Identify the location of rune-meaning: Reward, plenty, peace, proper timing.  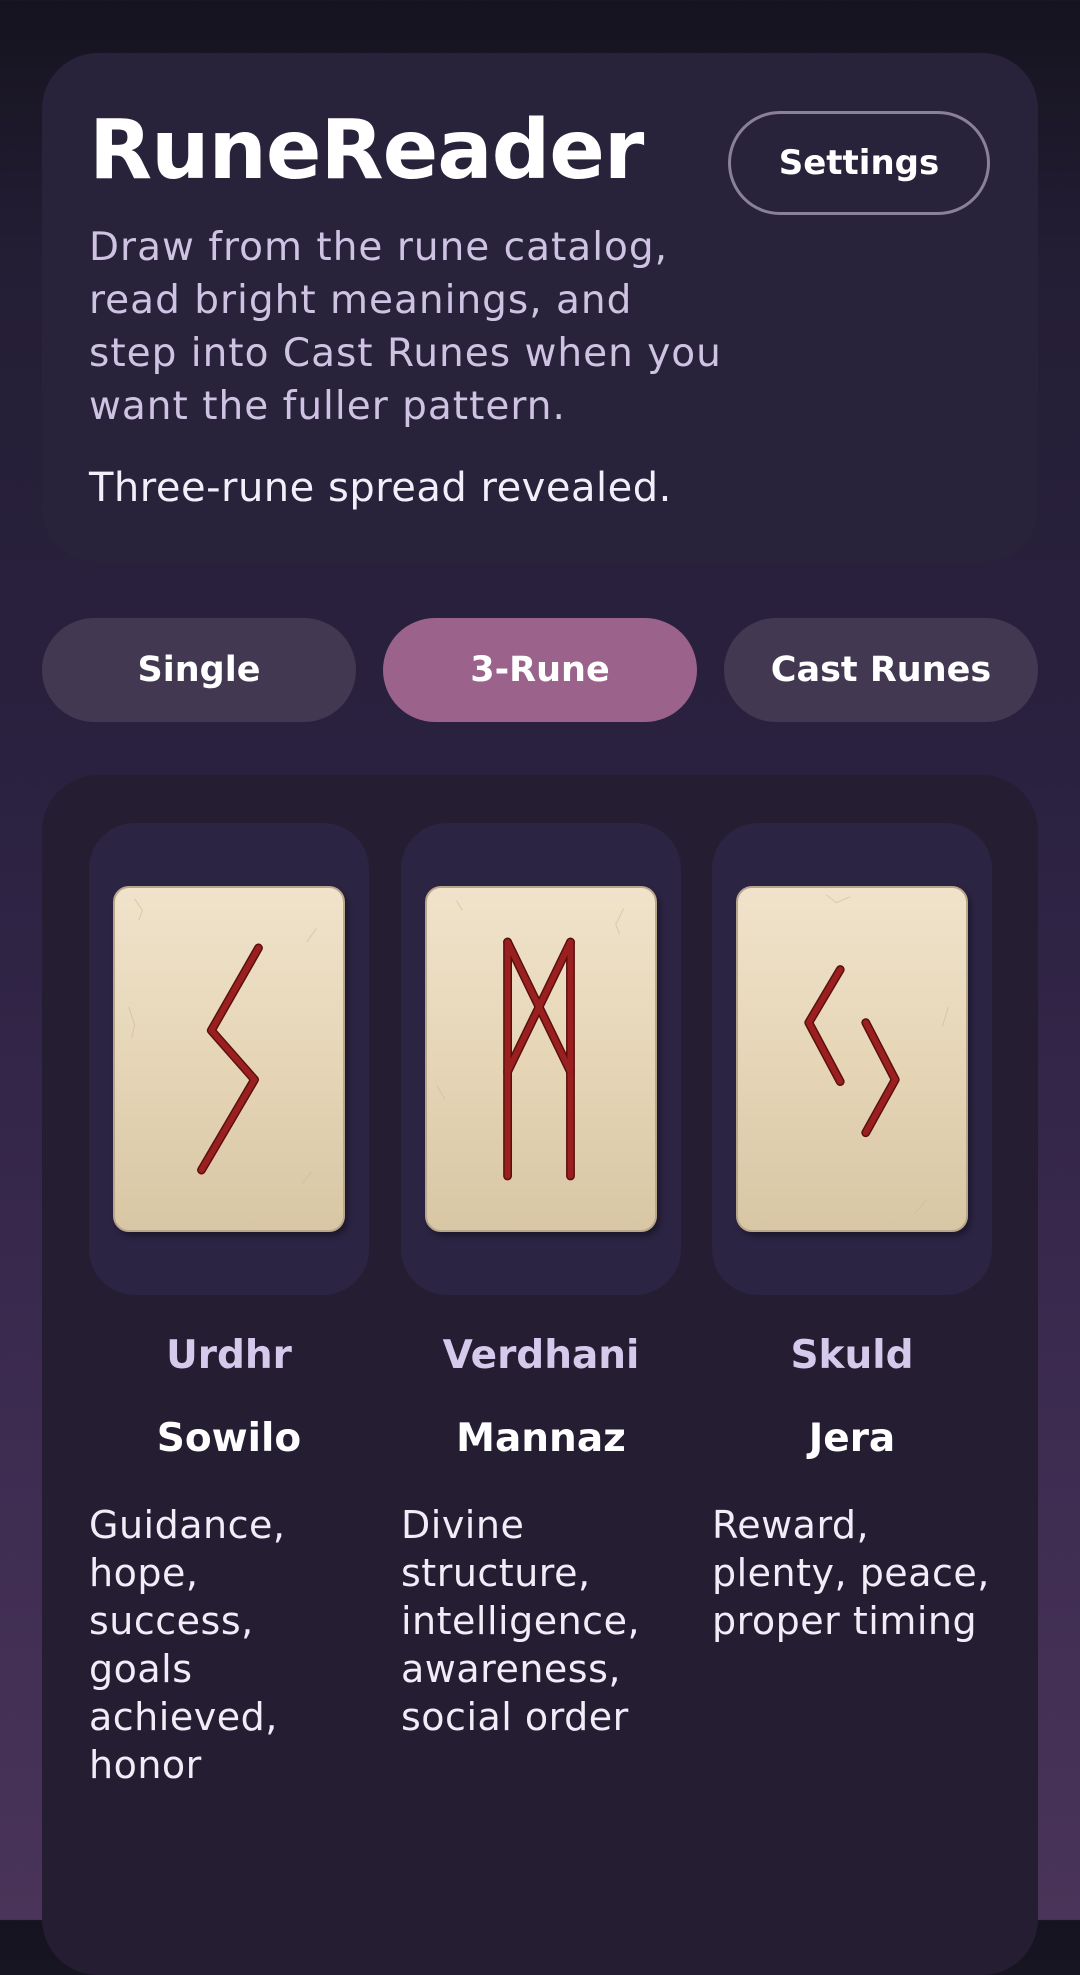
(851, 1573).